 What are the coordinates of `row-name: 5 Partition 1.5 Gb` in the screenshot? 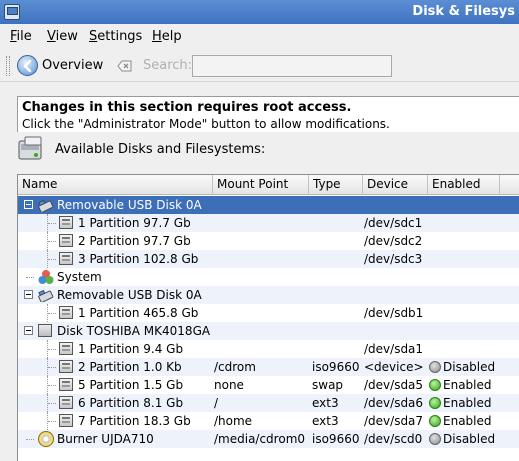 It's located at (131, 385).